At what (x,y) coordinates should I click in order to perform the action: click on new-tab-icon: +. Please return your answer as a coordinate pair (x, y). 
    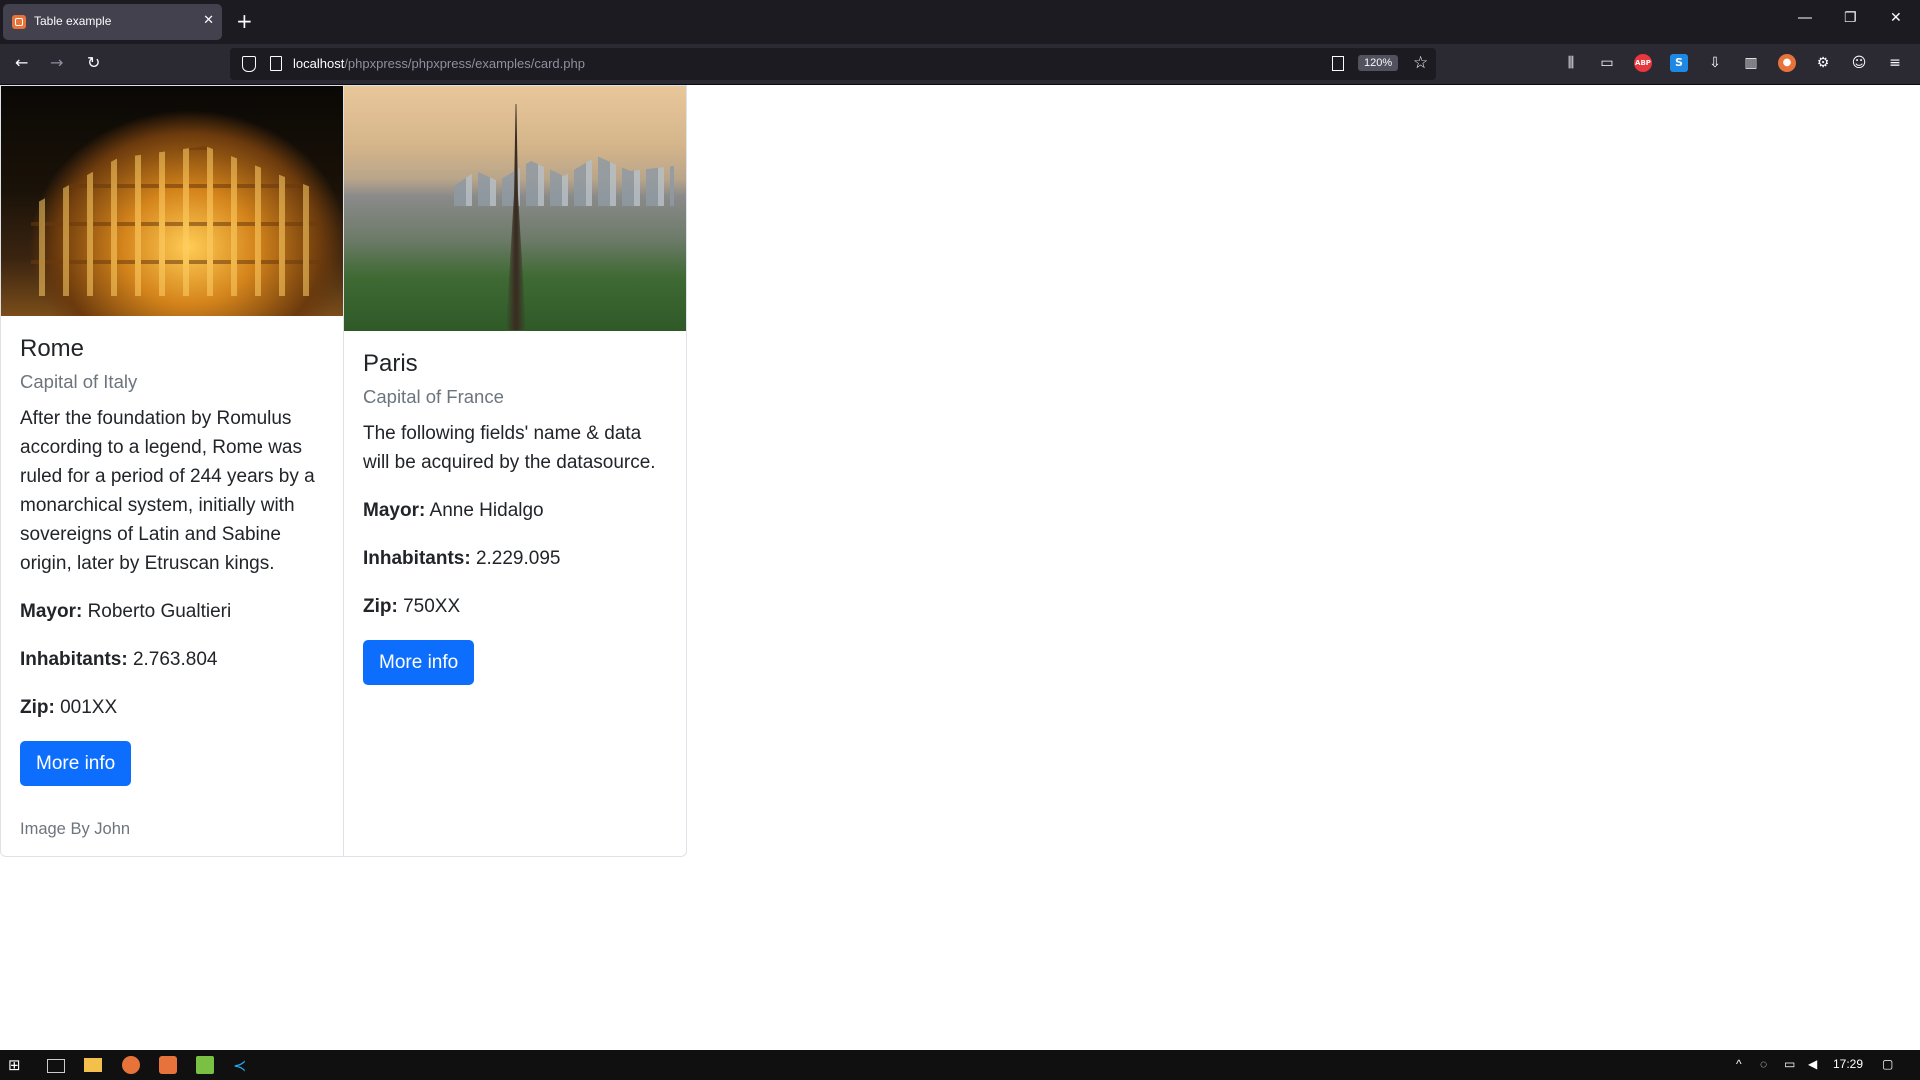
    Looking at the image, I should click on (244, 21).